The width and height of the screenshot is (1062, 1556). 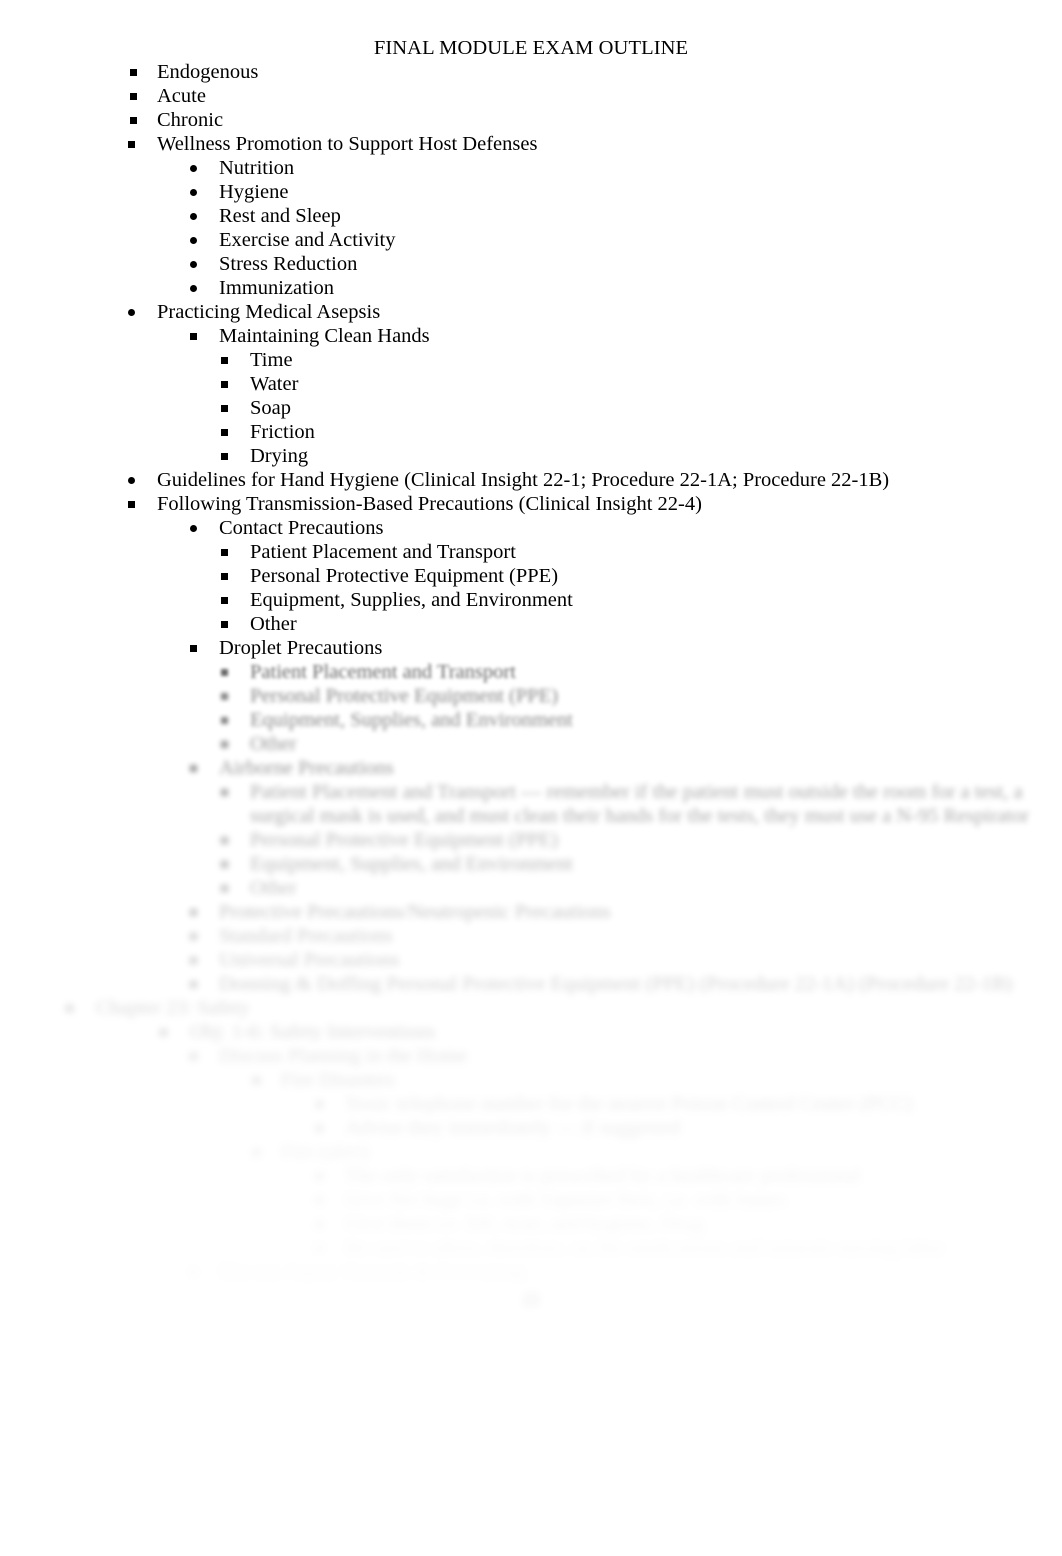 What do you see at coordinates (513, 1128) in the screenshot?
I see `outline-item-label: Advise they immediately — if suggested` at bounding box center [513, 1128].